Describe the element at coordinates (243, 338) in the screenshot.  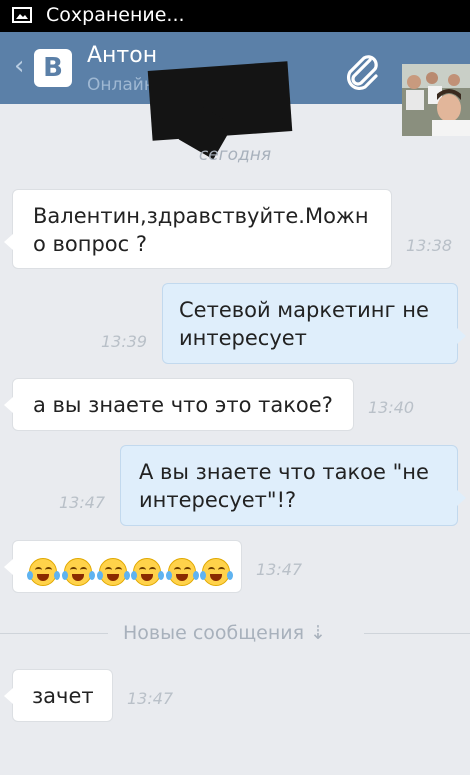
I see `message-line: интересует` at that location.